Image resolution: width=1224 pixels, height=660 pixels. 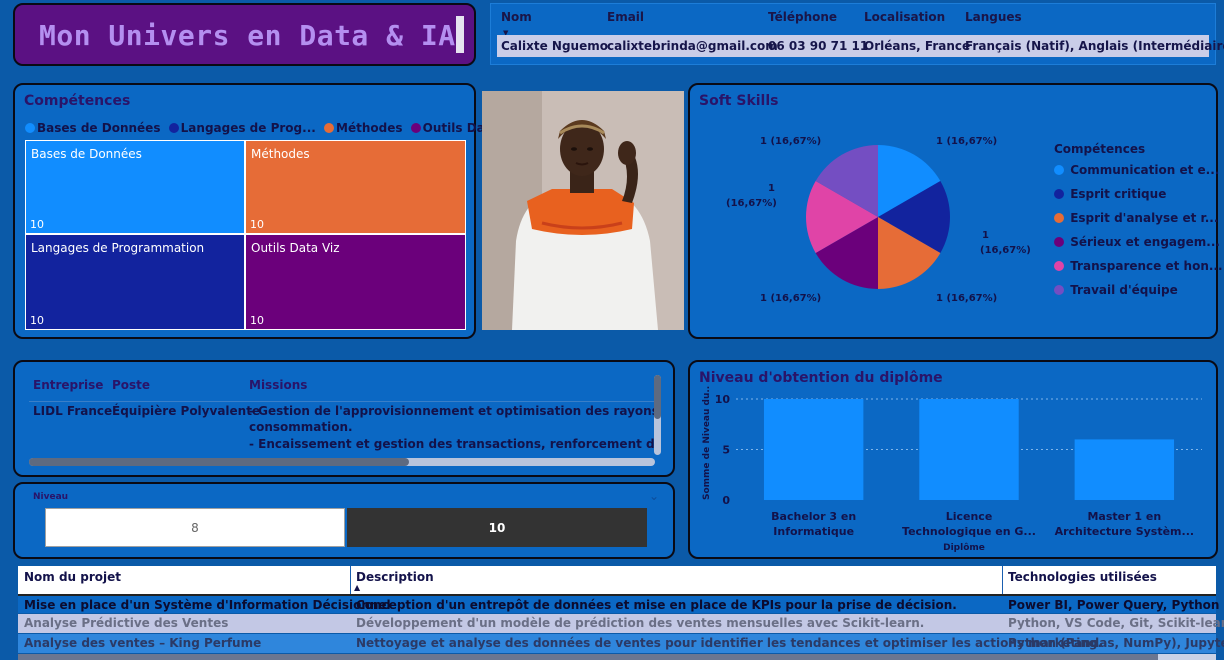 I want to click on col-header-technologies: Technologies utilisées, so click(x=1082, y=577).